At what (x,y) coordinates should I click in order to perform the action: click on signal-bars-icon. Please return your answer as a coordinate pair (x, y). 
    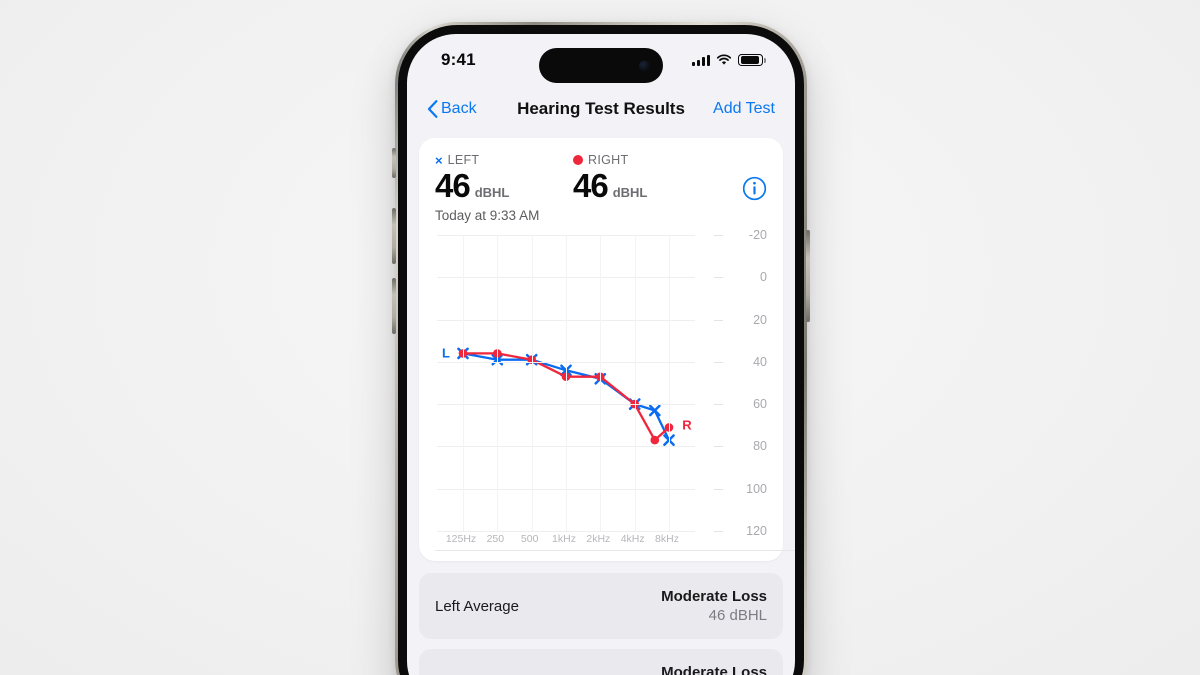
    Looking at the image, I should click on (701, 60).